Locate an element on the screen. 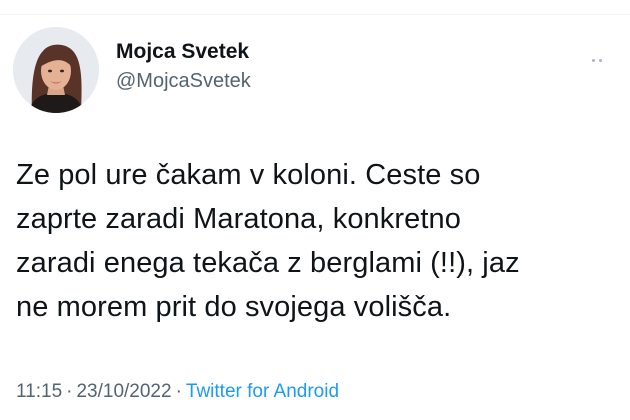  tweet-metadata: 11:15 · 23/10/2022 · Twitter for Android is located at coordinates (177, 392).